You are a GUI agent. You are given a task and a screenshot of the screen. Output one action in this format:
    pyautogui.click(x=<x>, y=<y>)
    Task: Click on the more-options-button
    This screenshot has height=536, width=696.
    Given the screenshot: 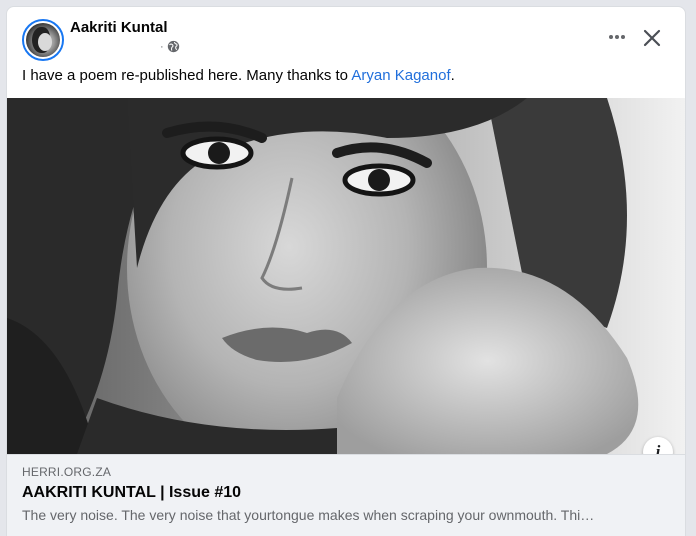 What is the action you would take?
    pyautogui.click(x=617, y=37)
    